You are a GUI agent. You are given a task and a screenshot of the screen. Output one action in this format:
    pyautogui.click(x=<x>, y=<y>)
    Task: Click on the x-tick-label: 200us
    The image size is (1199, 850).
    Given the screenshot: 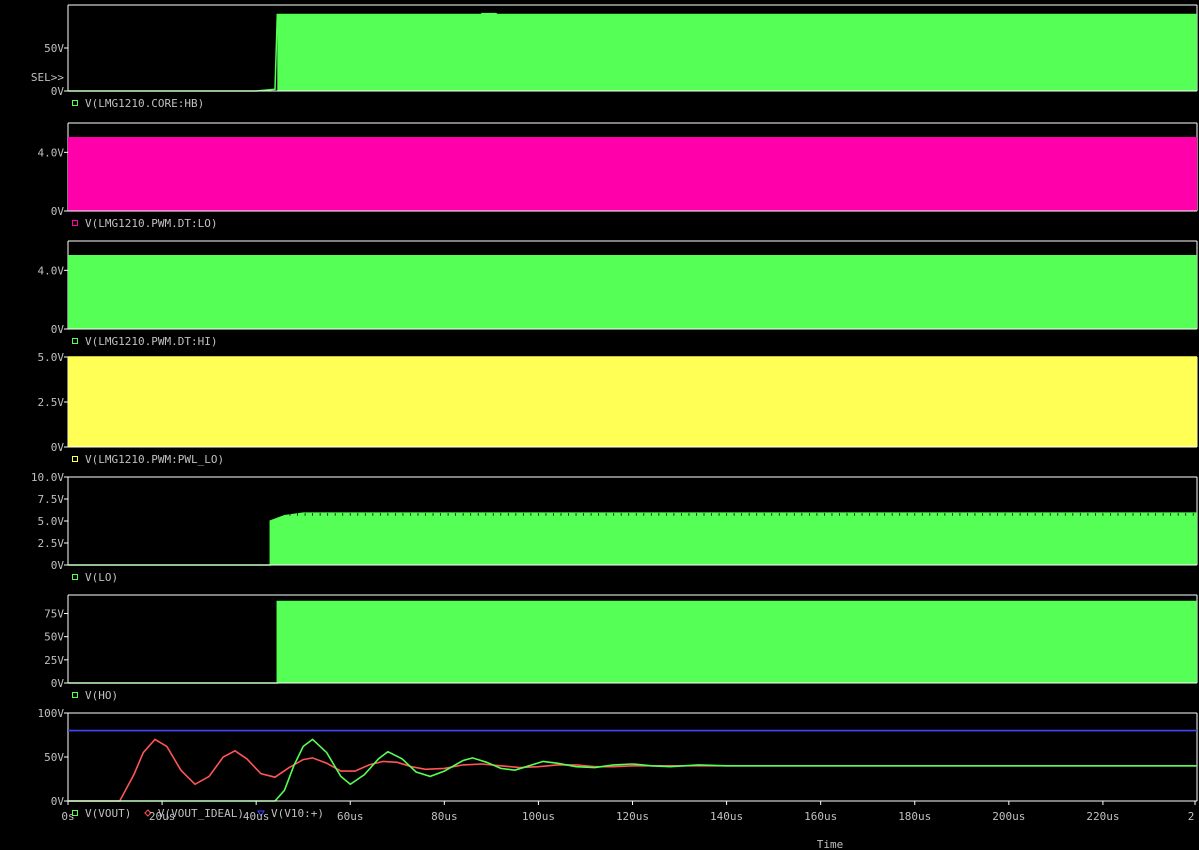 What is the action you would take?
    pyautogui.click(x=1008, y=816)
    